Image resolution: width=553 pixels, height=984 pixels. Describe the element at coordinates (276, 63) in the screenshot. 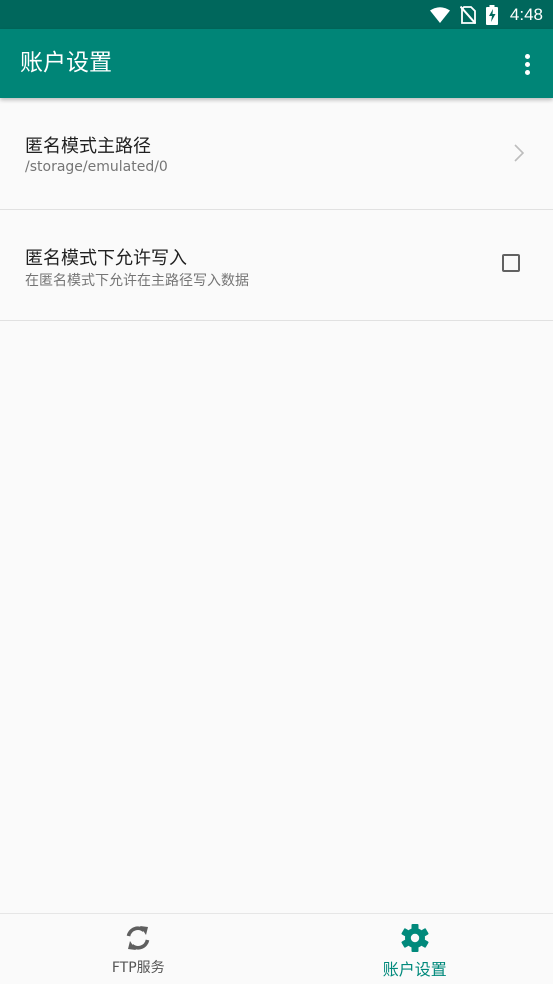

I see `app-bar: 账户设置` at that location.